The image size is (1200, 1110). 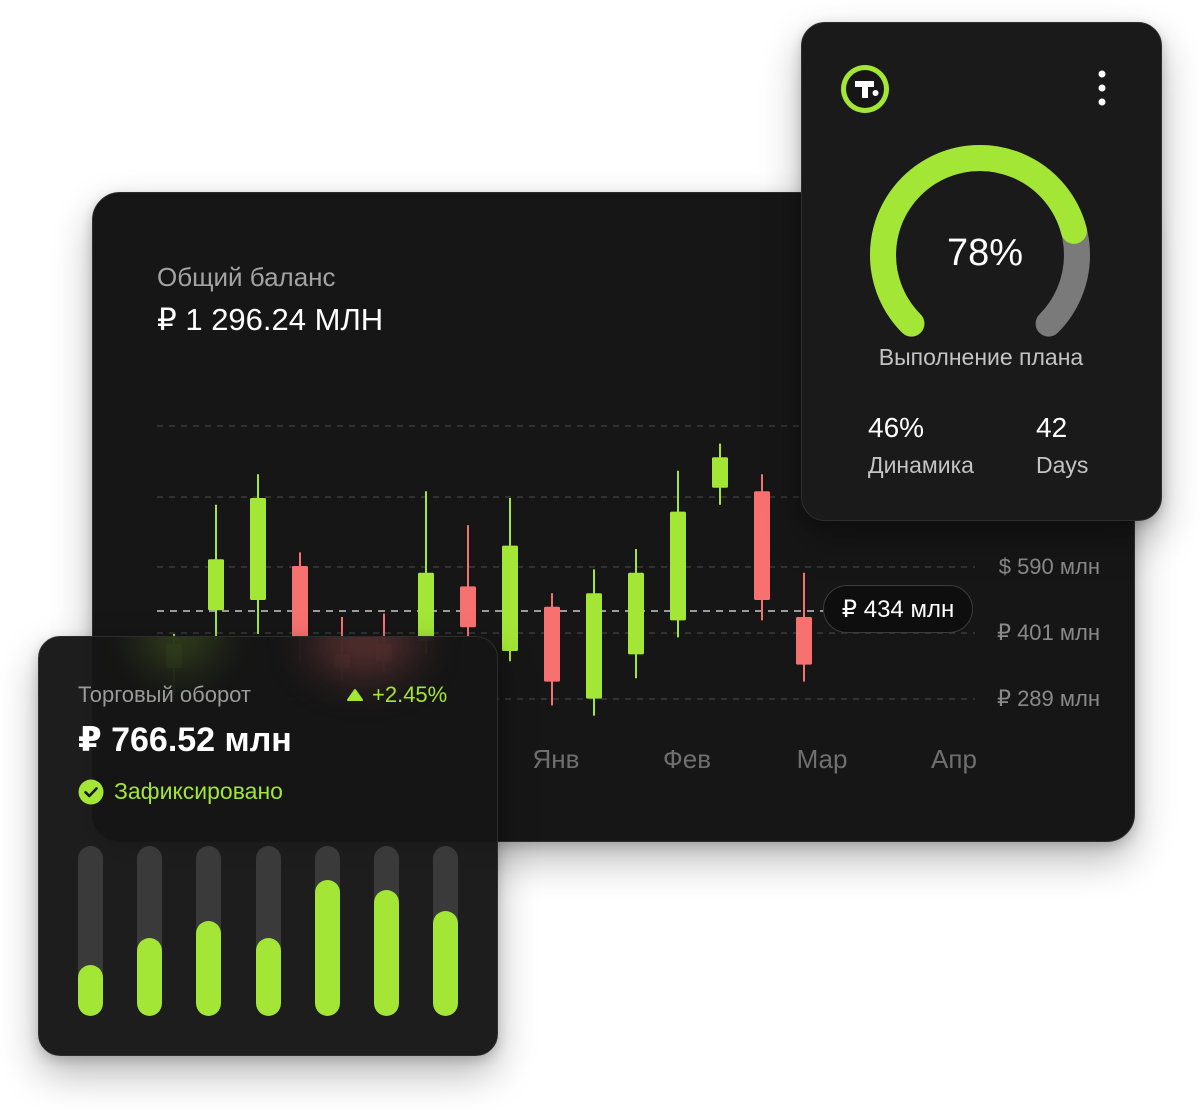 What do you see at coordinates (1048, 698) in the screenshot?
I see `y-tick-label: ₽ 289 млн` at bounding box center [1048, 698].